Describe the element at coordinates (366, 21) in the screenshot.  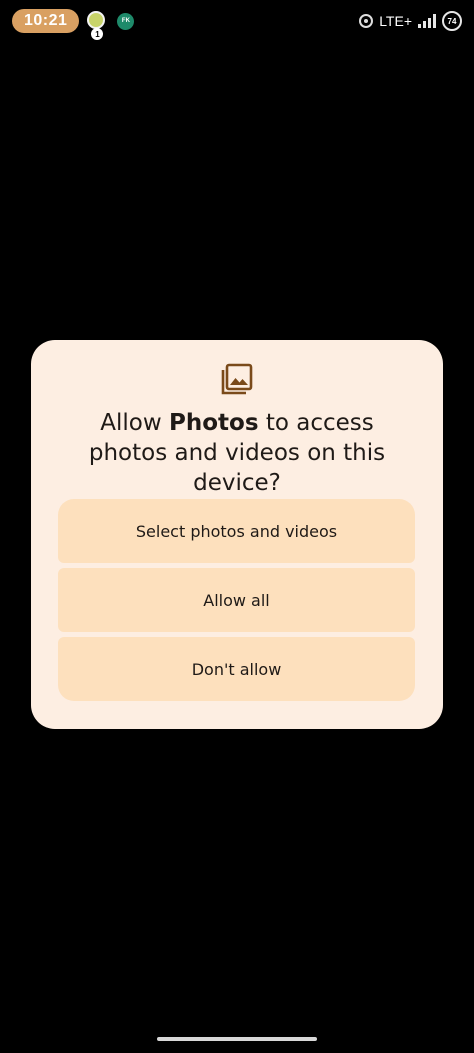
I see `hotspot-icon` at that location.